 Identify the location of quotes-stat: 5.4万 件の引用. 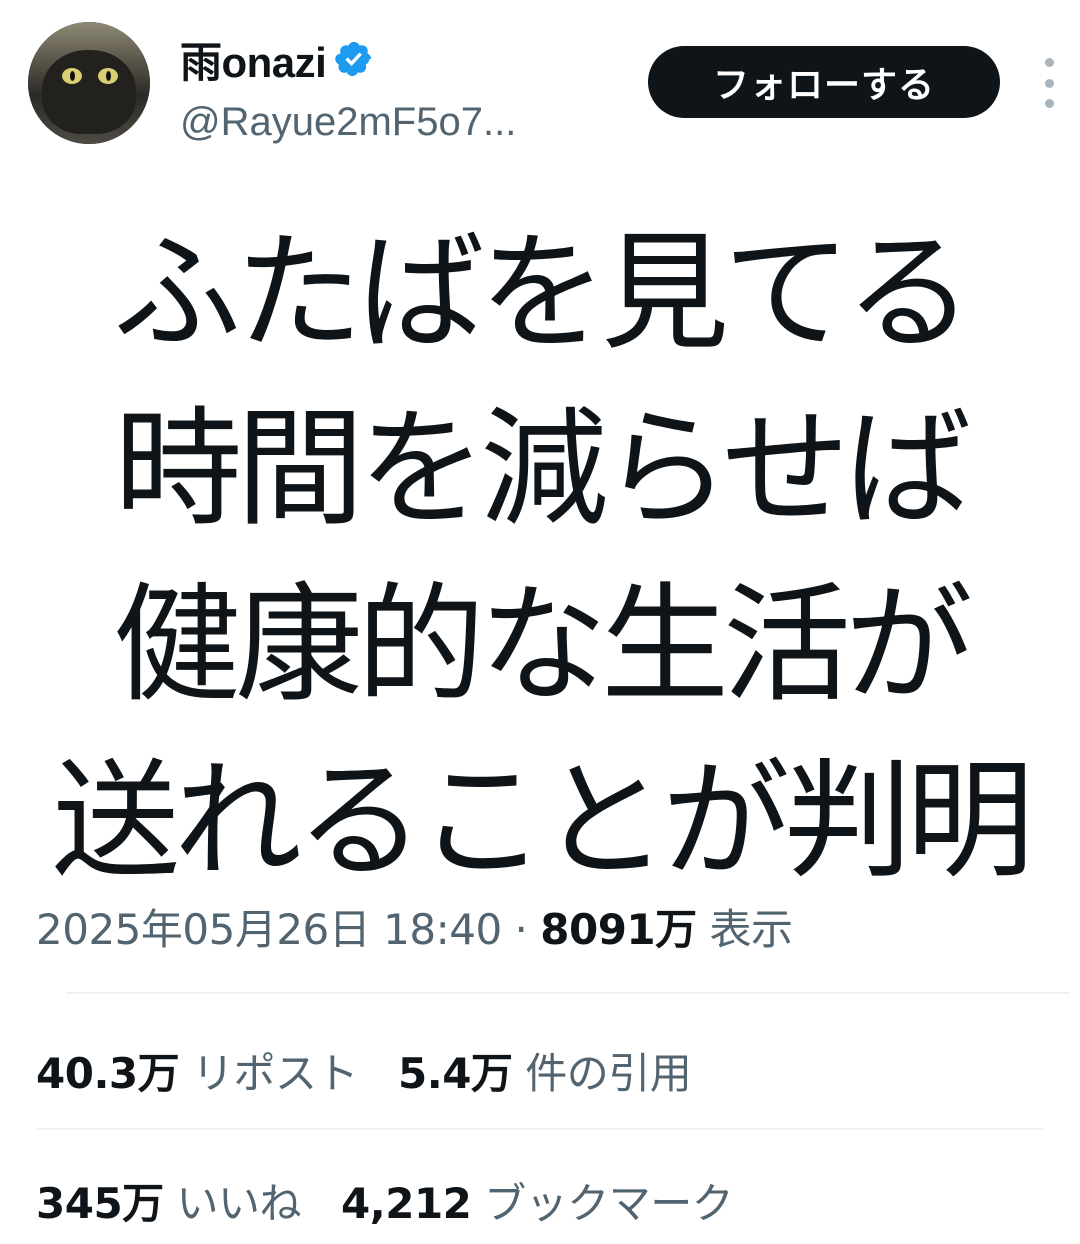
(545, 1073).